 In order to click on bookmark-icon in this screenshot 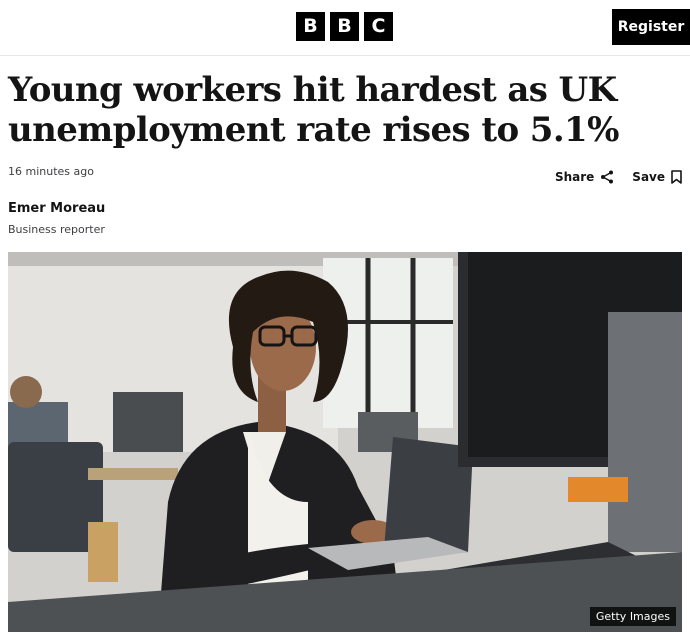, I will do `click(676, 177)`.